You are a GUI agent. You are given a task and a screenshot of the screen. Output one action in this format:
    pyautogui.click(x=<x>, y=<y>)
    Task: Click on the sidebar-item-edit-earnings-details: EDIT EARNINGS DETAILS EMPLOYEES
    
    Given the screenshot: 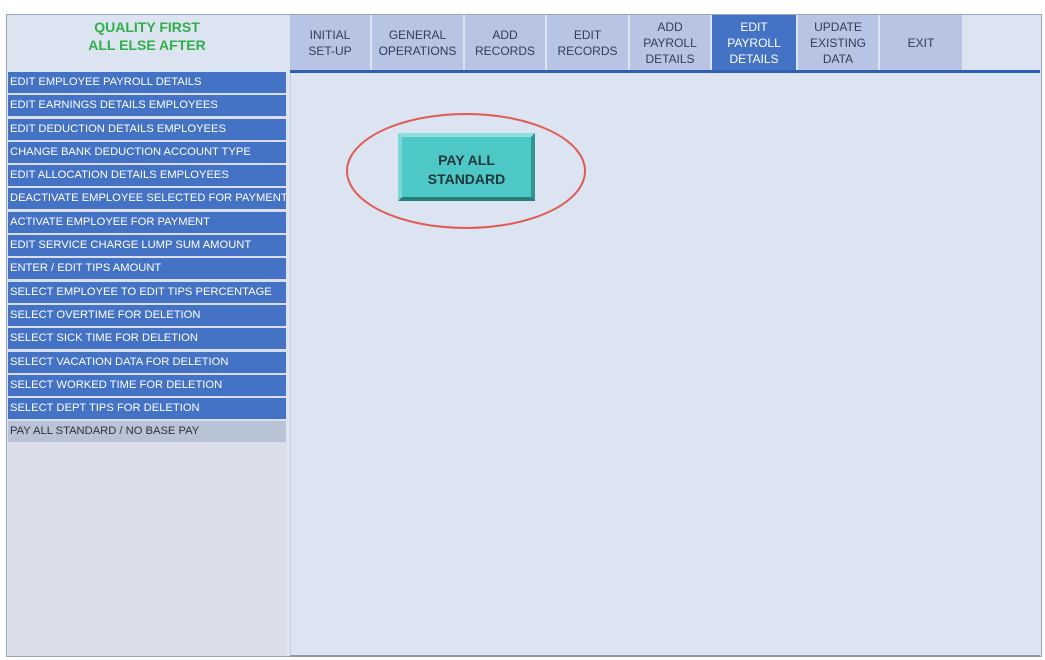 What is the action you would take?
    pyautogui.click(x=147, y=106)
    